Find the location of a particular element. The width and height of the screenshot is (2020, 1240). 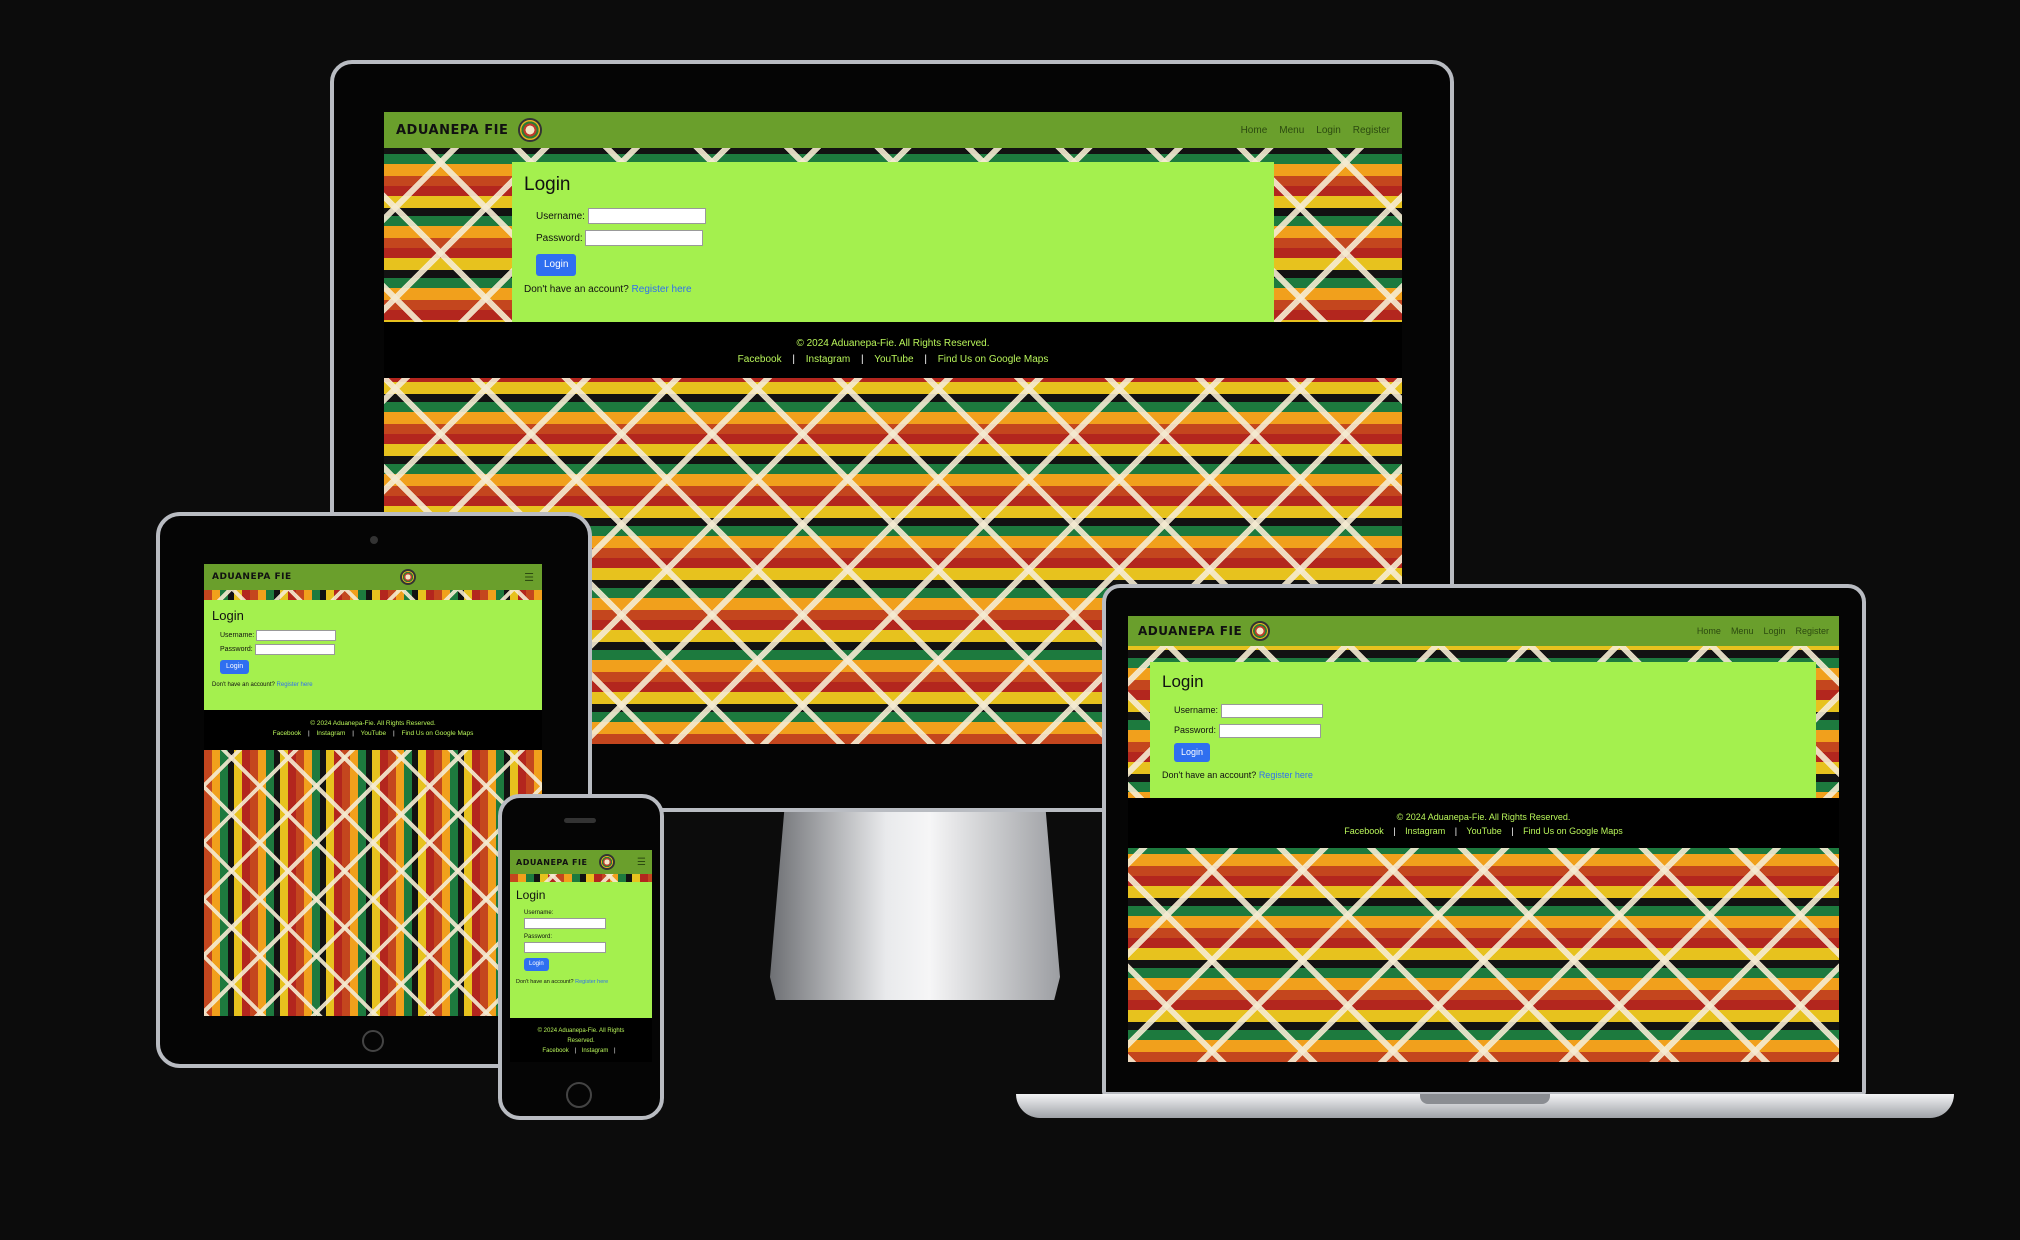

phone-speaker is located at coordinates (580, 820).